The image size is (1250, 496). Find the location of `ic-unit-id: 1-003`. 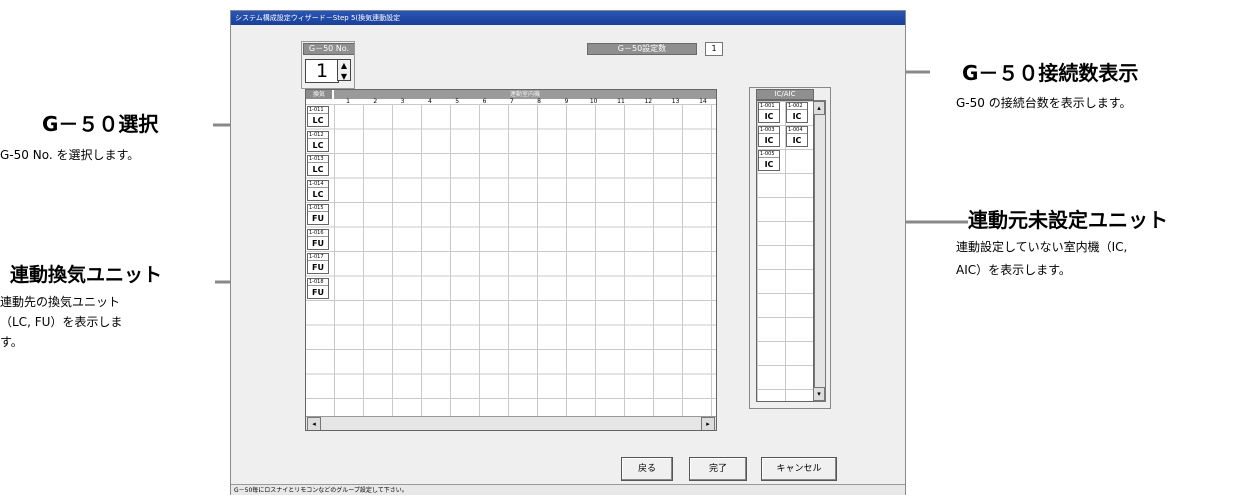

ic-unit-id: 1-003 is located at coordinates (769, 130).